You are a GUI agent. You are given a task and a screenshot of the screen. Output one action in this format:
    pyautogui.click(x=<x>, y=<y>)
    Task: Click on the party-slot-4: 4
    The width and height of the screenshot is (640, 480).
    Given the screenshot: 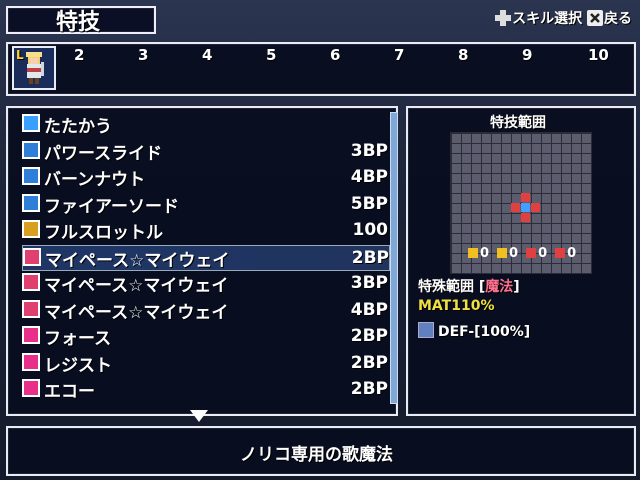 What is the action you would take?
    pyautogui.click(x=207, y=55)
    